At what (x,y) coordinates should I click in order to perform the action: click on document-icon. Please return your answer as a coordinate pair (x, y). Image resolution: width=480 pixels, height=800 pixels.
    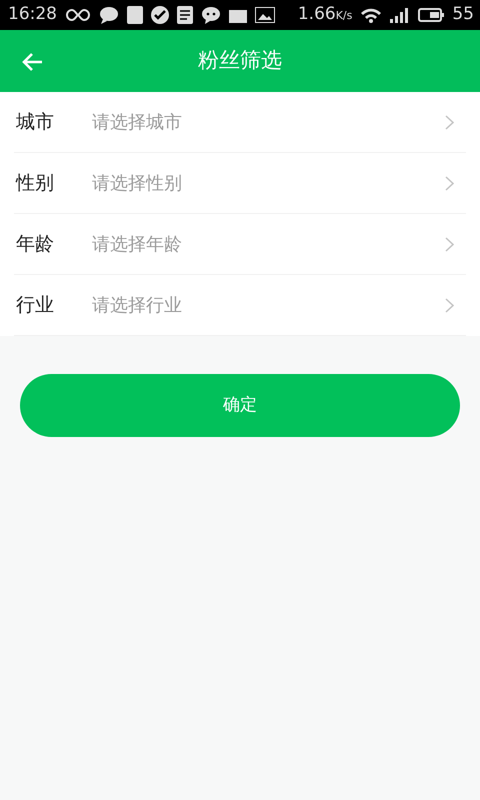
    Looking at the image, I should click on (185, 15).